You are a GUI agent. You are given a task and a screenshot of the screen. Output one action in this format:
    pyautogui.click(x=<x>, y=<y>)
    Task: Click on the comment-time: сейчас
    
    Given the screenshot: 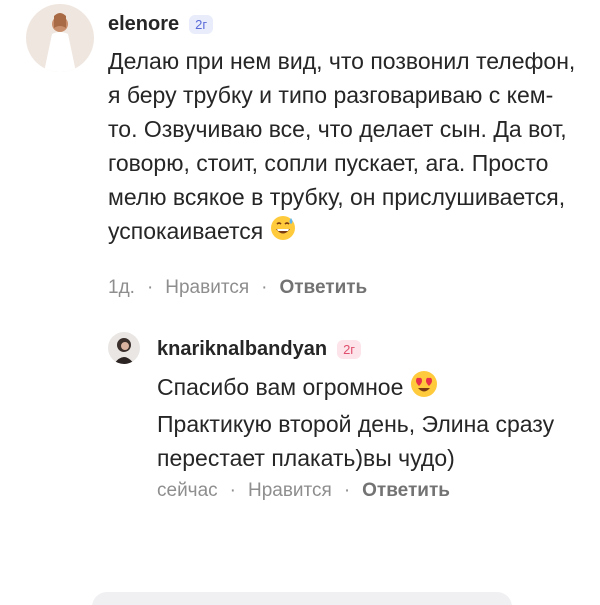 What is the action you would take?
    pyautogui.click(x=187, y=490)
    